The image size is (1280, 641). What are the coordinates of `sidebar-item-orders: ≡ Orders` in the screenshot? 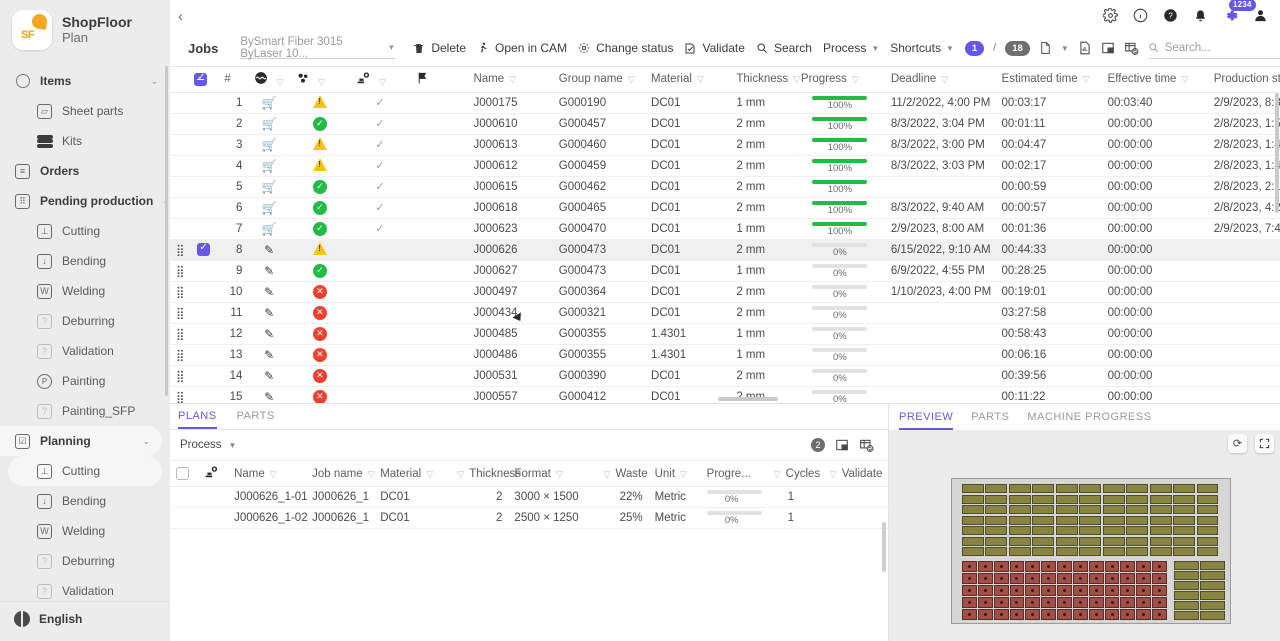 It's located at (85, 171).